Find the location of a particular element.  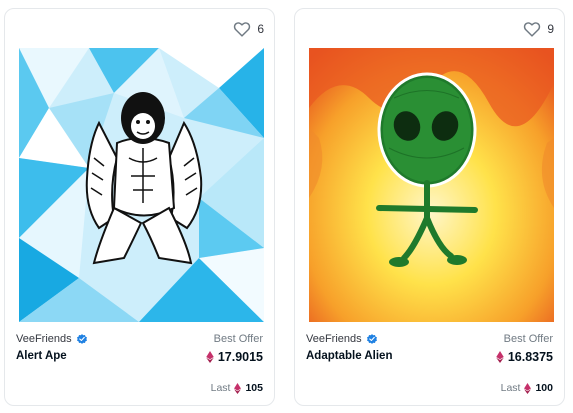

favorite-button: 6 is located at coordinates (248, 29).